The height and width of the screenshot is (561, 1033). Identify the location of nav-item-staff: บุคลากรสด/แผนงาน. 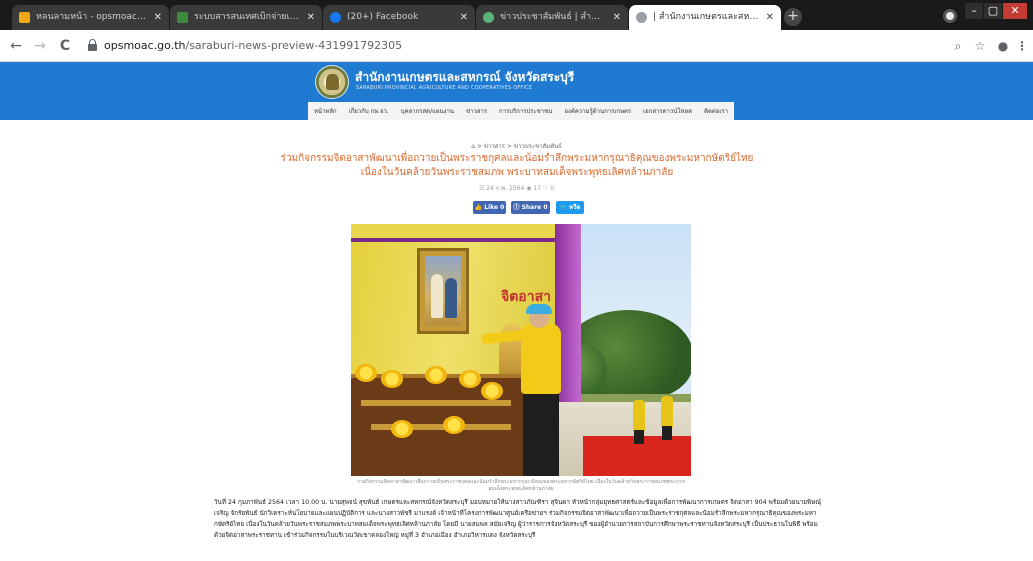
(427, 111).